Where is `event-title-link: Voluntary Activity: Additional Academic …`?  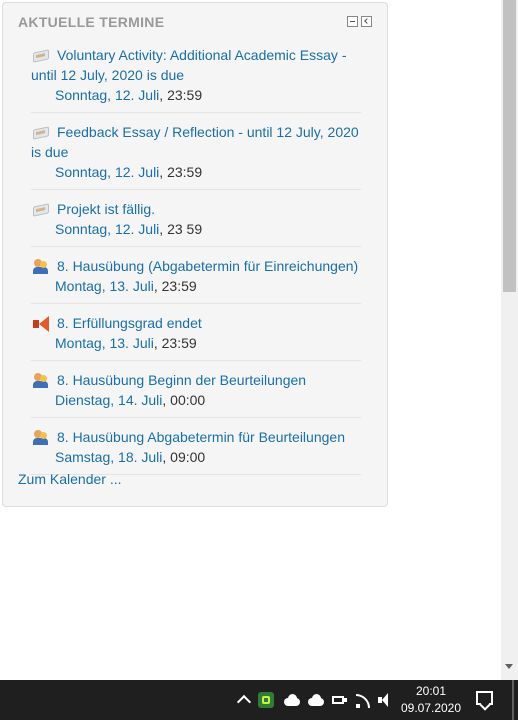
event-title-link: Voluntary Activity: Additional Academic … is located at coordinates (196, 65).